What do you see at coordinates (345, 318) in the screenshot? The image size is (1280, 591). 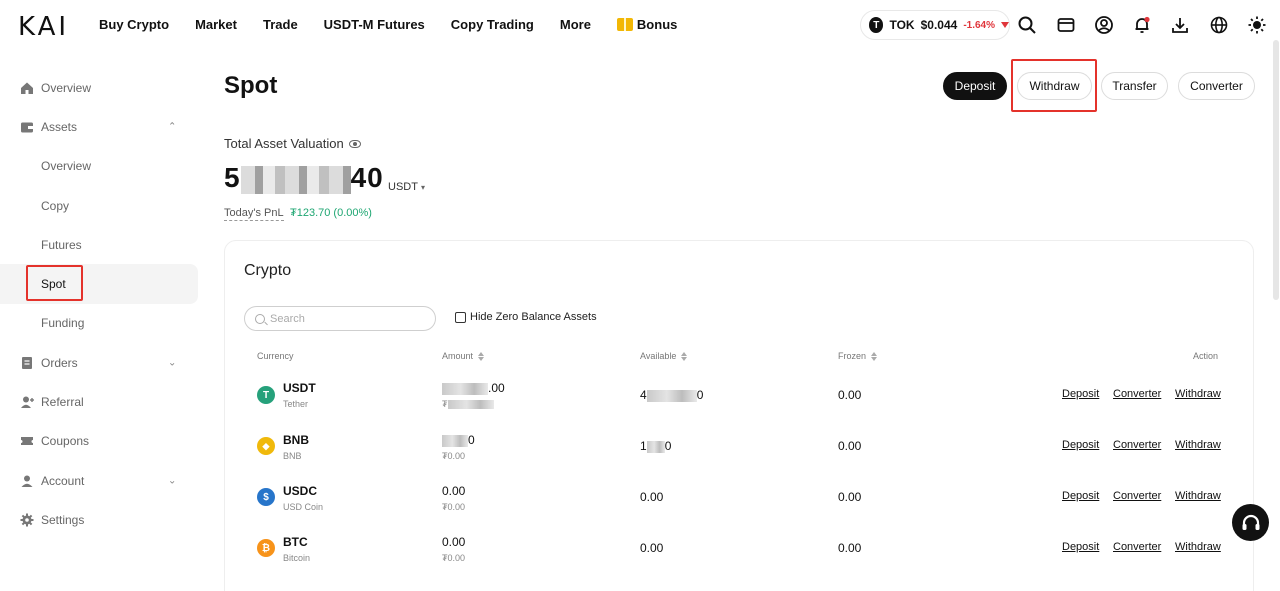 I see `search-input` at bounding box center [345, 318].